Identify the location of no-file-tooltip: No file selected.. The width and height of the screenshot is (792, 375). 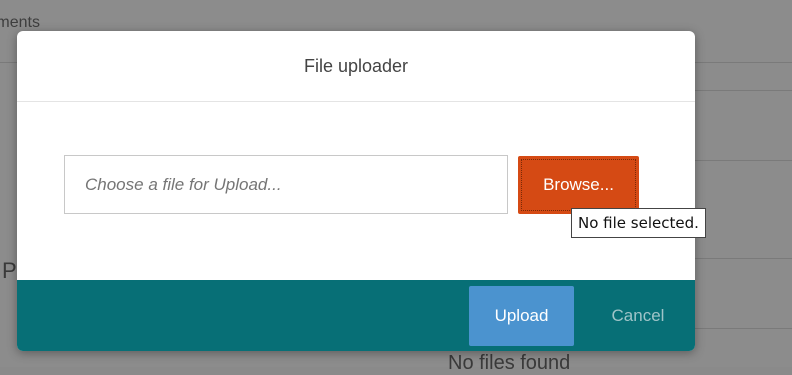
(638, 223).